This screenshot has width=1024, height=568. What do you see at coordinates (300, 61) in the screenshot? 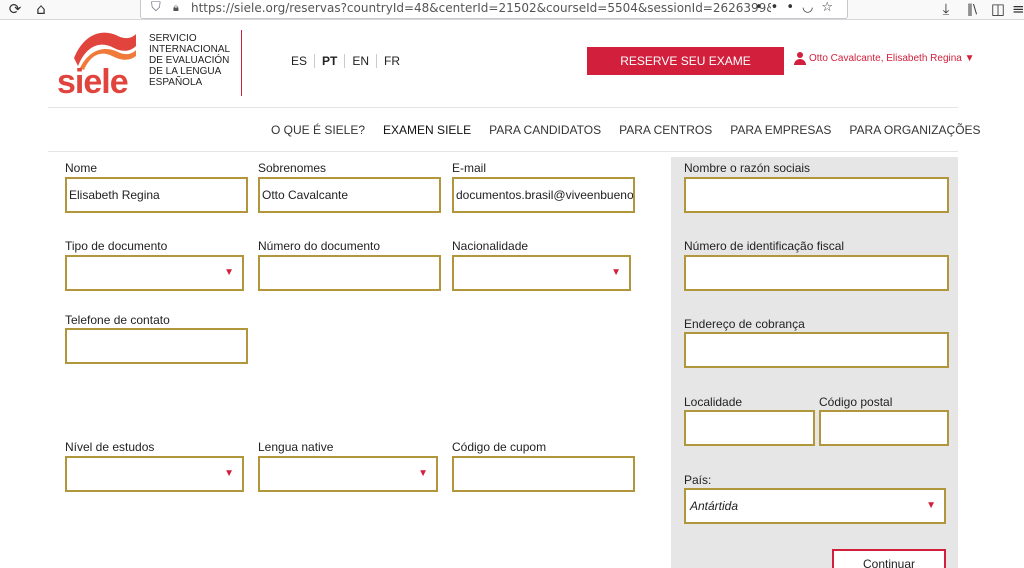
I see `lang-es: ES` at bounding box center [300, 61].